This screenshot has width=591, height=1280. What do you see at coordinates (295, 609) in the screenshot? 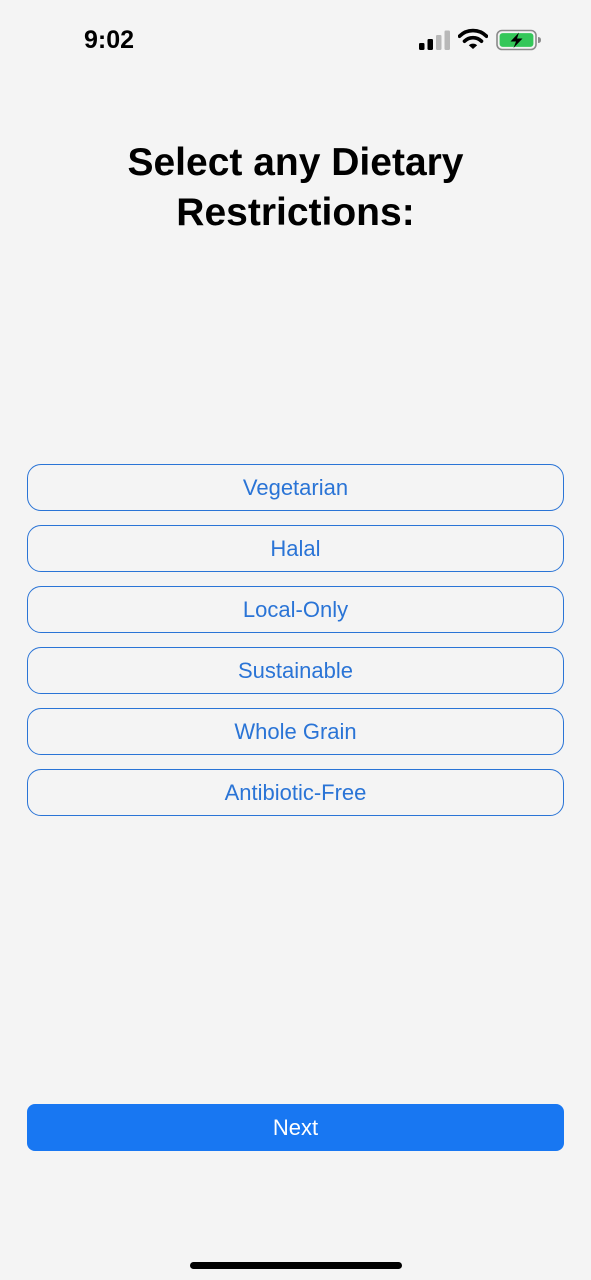
I see `option-local-only-button: Local-Only` at bounding box center [295, 609].